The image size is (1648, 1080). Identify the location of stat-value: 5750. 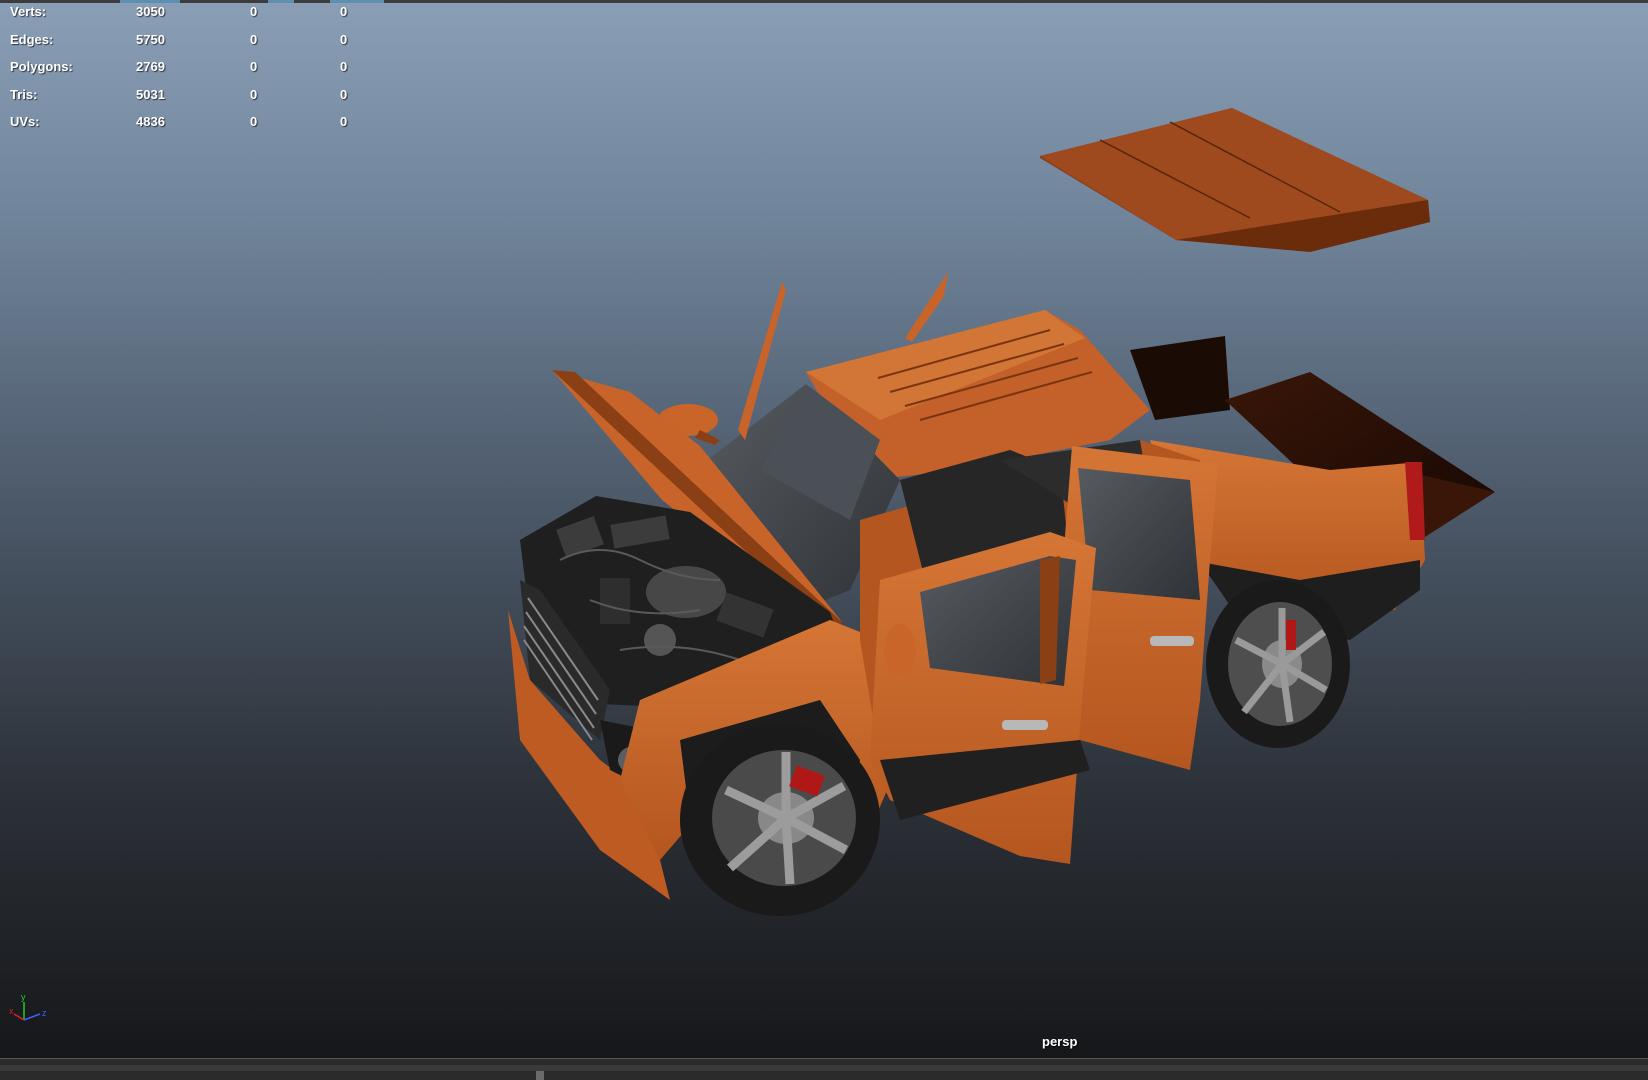
(150, 39).